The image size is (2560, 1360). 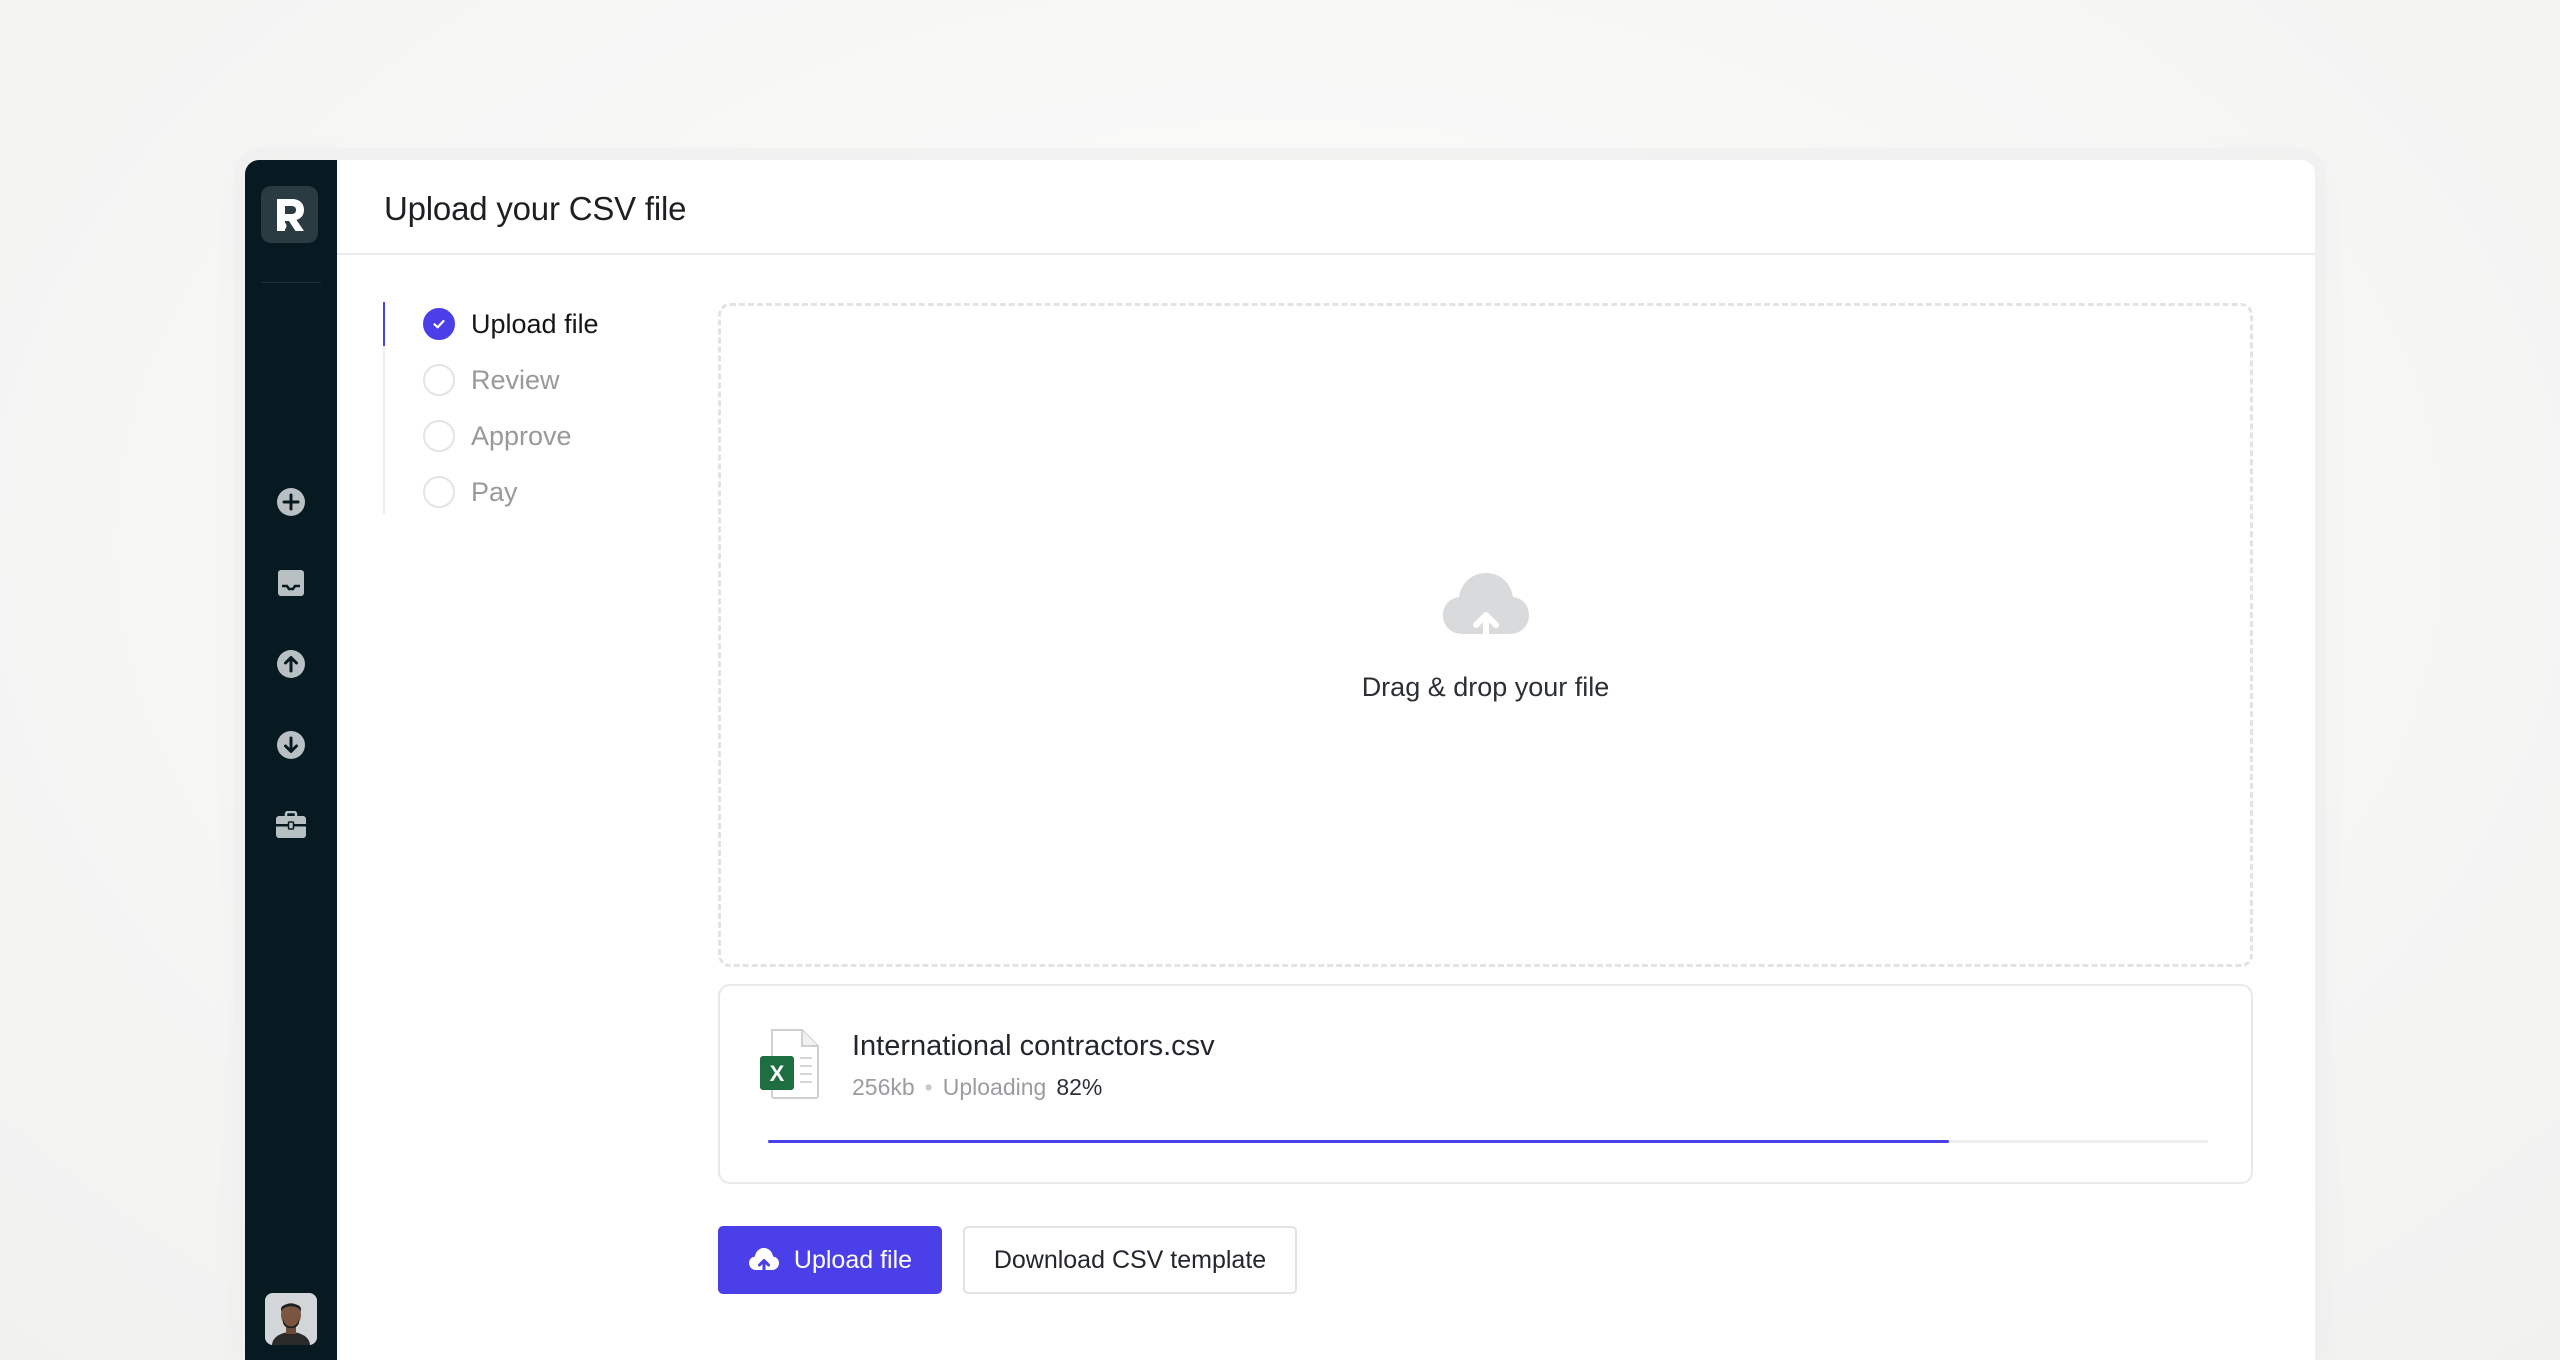 I want to click on upload-circle-icon, so click(x=291, y=664).